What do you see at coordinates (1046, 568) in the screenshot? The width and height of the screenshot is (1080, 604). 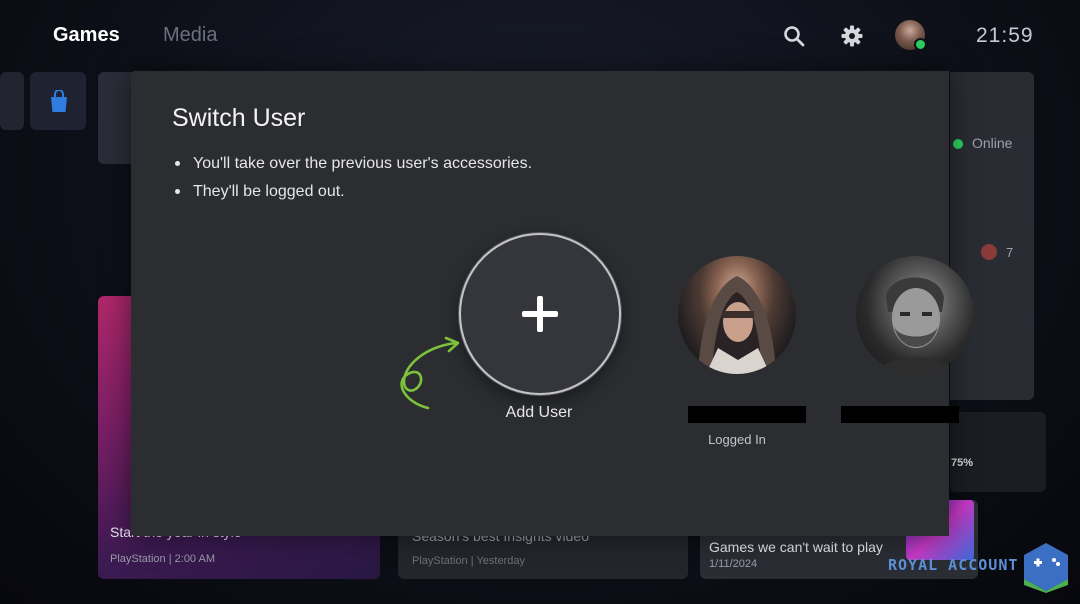 I see `watermark-logo-icon` at bounding box center [1046, 568].